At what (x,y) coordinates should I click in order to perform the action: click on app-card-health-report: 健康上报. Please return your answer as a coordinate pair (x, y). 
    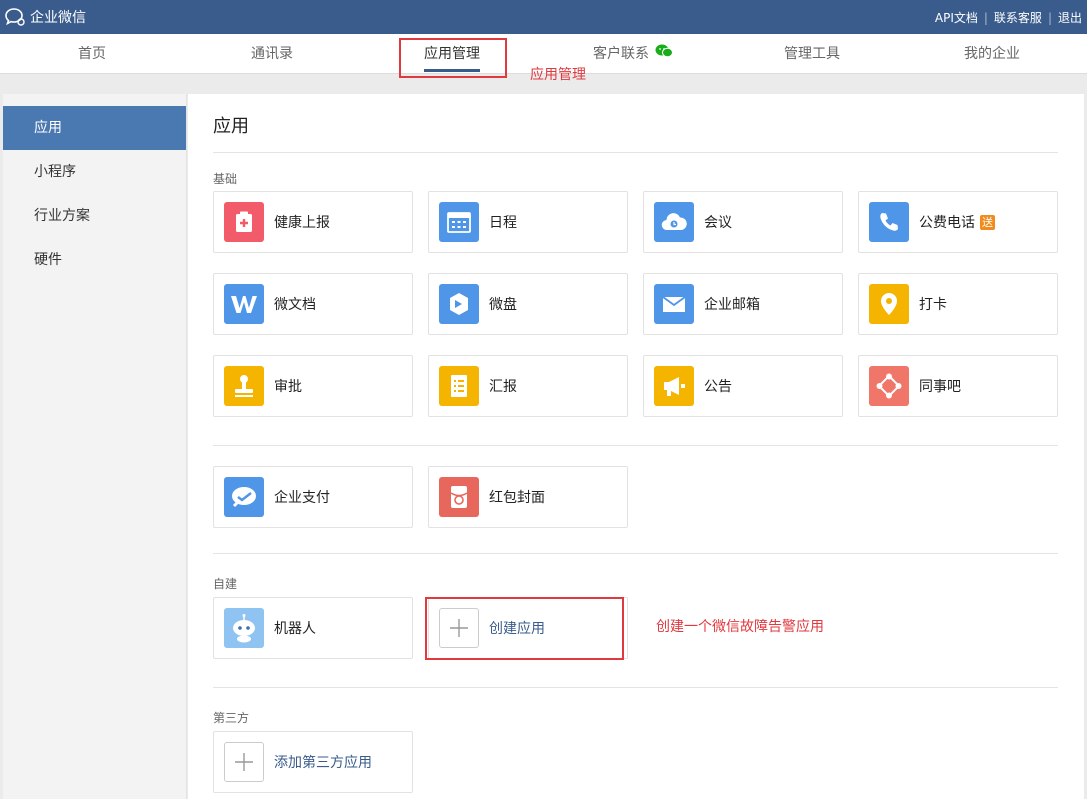
    Looking at the image, I should click on (313, 222).